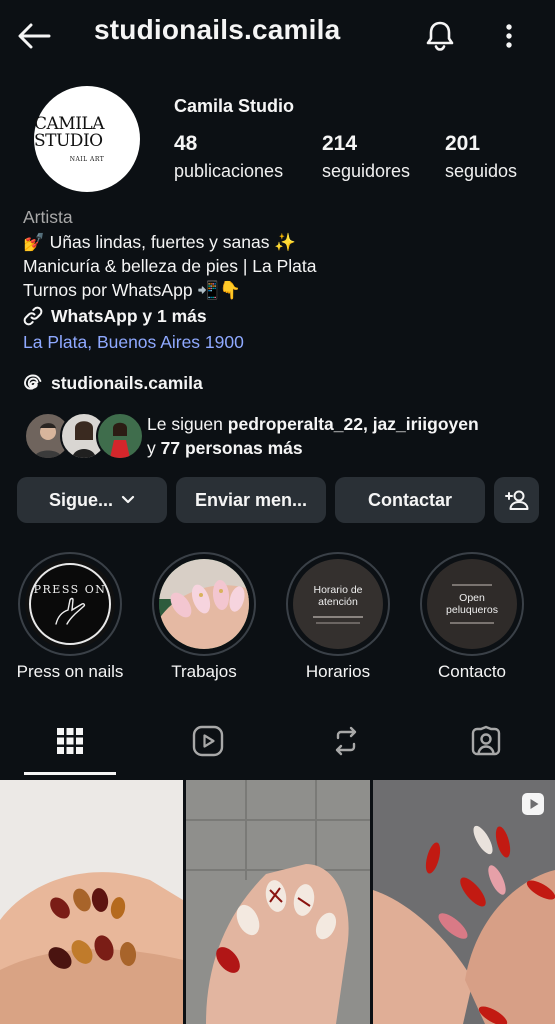  I want to click on followed-by-others: 77 personas más, so click(231, 448).